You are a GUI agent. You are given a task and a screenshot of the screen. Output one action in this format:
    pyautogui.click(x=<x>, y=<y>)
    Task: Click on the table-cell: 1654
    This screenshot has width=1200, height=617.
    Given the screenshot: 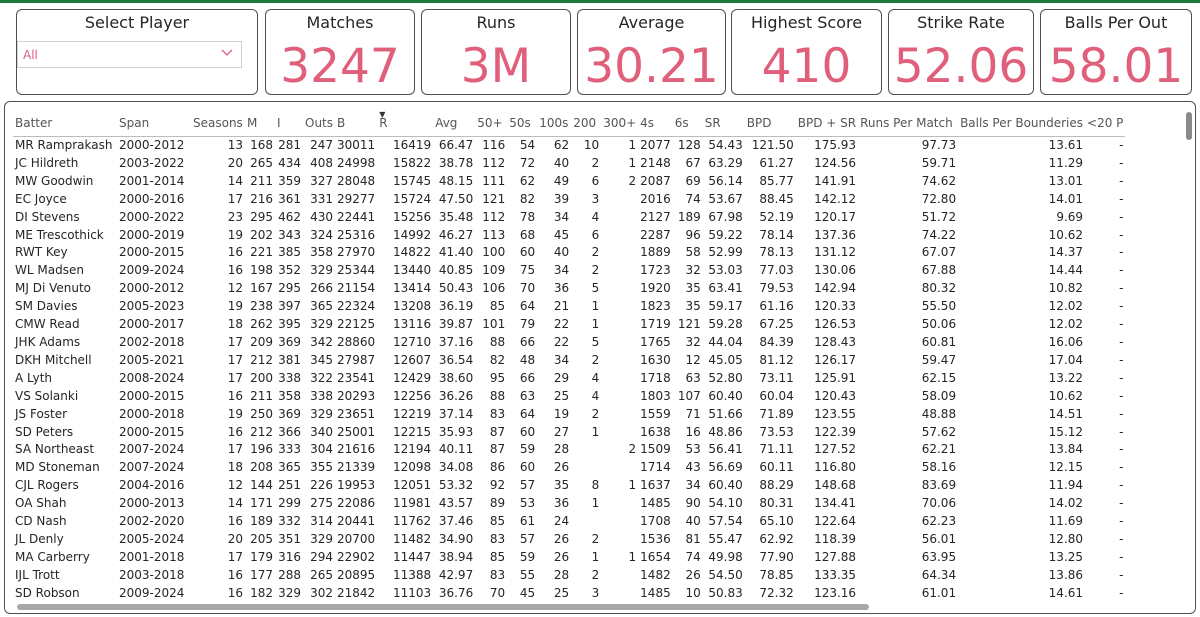 What is the action you would take?
    pyautogui.click(x=655, y=556)
    